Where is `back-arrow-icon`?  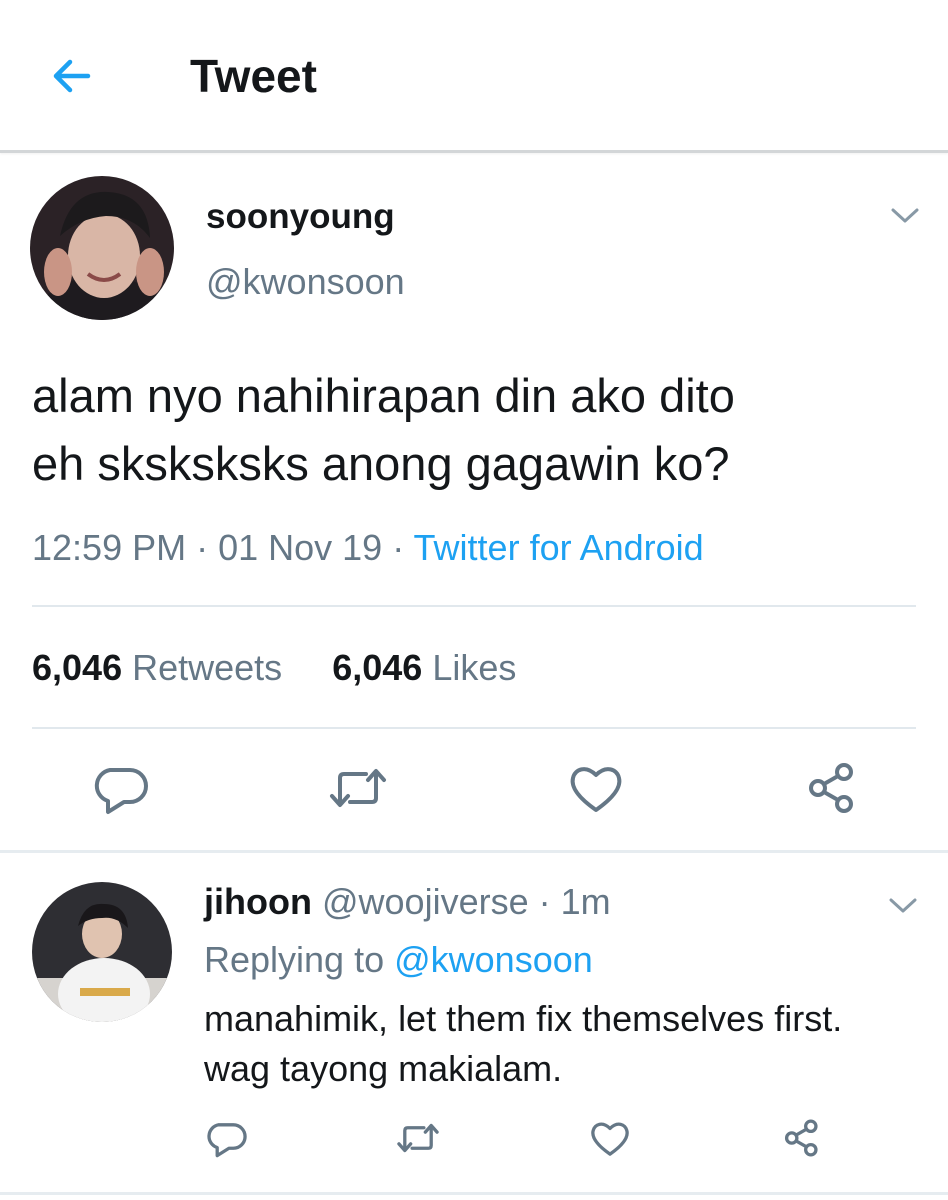 back-arrow-icon is located at coordinates (72, 76).